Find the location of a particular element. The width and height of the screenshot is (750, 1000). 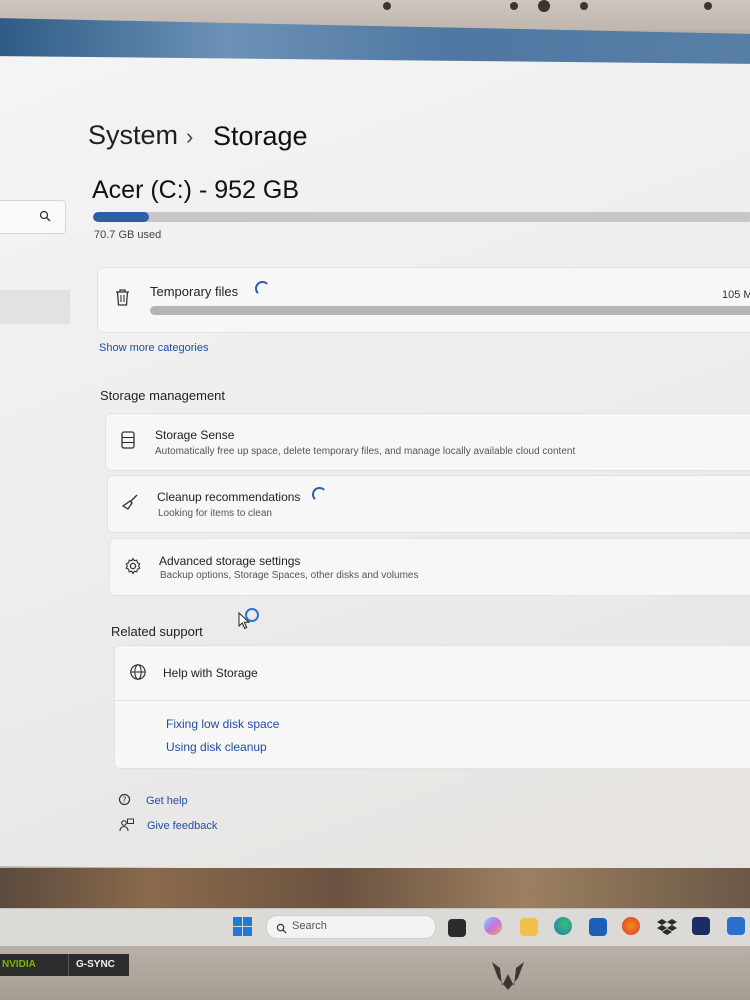

microsoft-store-icon is located at coordinates (598, 927).